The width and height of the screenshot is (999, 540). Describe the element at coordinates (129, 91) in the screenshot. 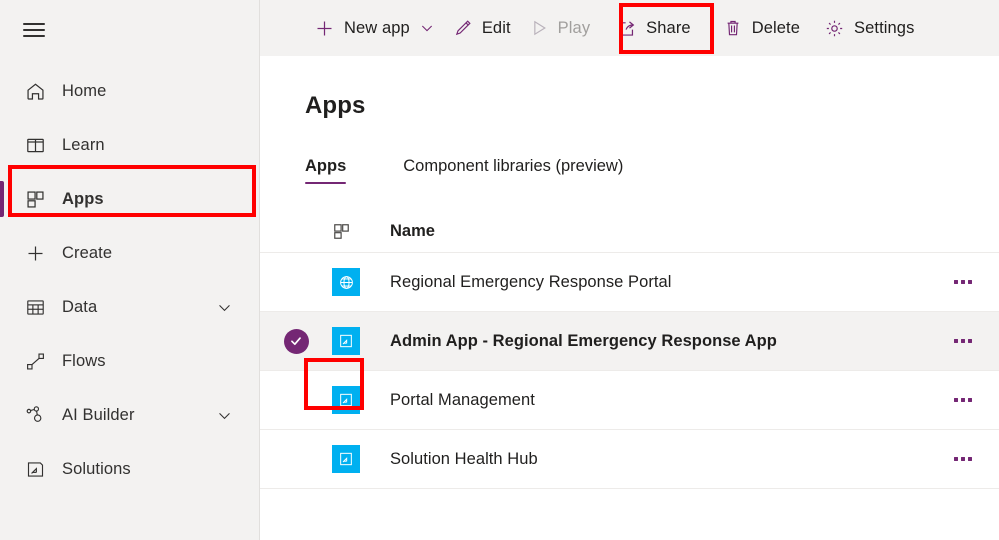

I see `sidebar-item-home: Home` at that location.